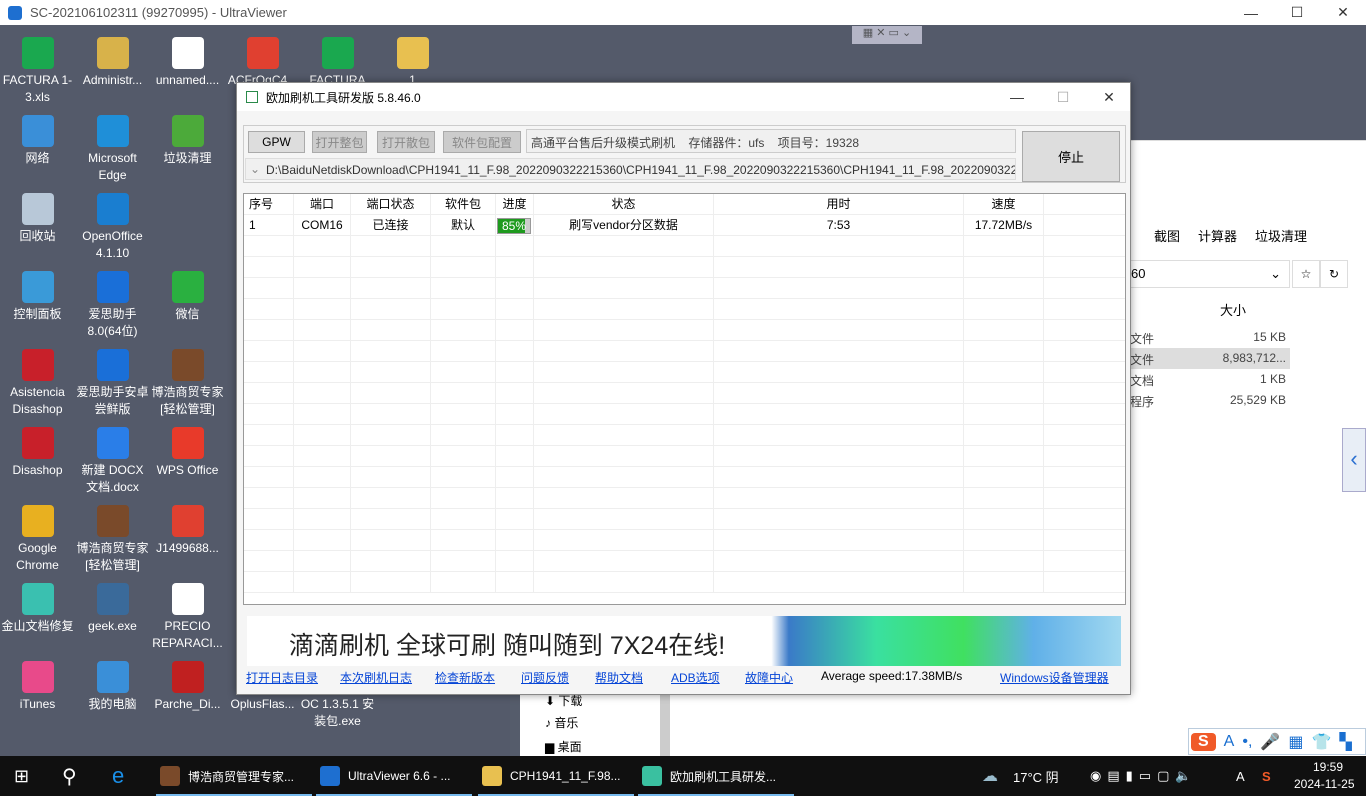 The image size is (1366, 796). I want to click on table-row: 1 COM16 已连接 默认 85% 刷写vendor分区数据 7:53 17.72MB/s, so click(684, 225).